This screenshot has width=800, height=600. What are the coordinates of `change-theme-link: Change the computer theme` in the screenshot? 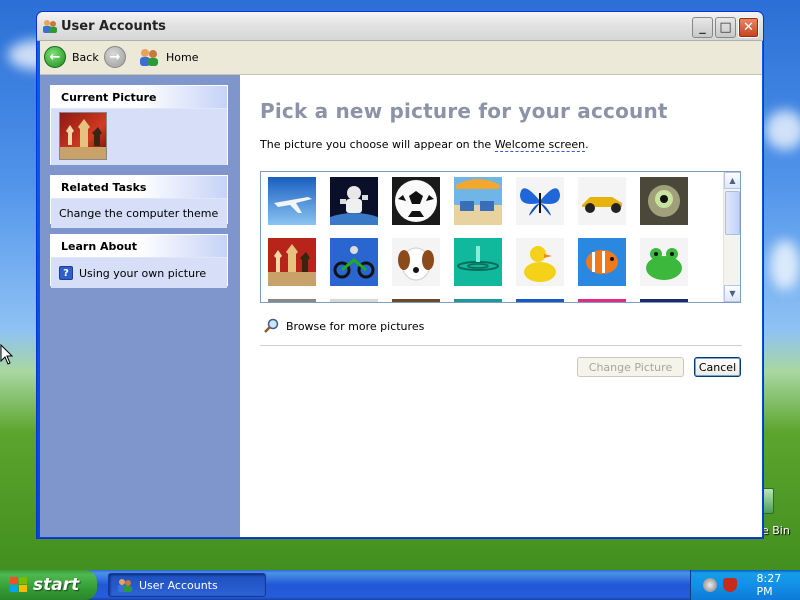 It's located at (139, 213).